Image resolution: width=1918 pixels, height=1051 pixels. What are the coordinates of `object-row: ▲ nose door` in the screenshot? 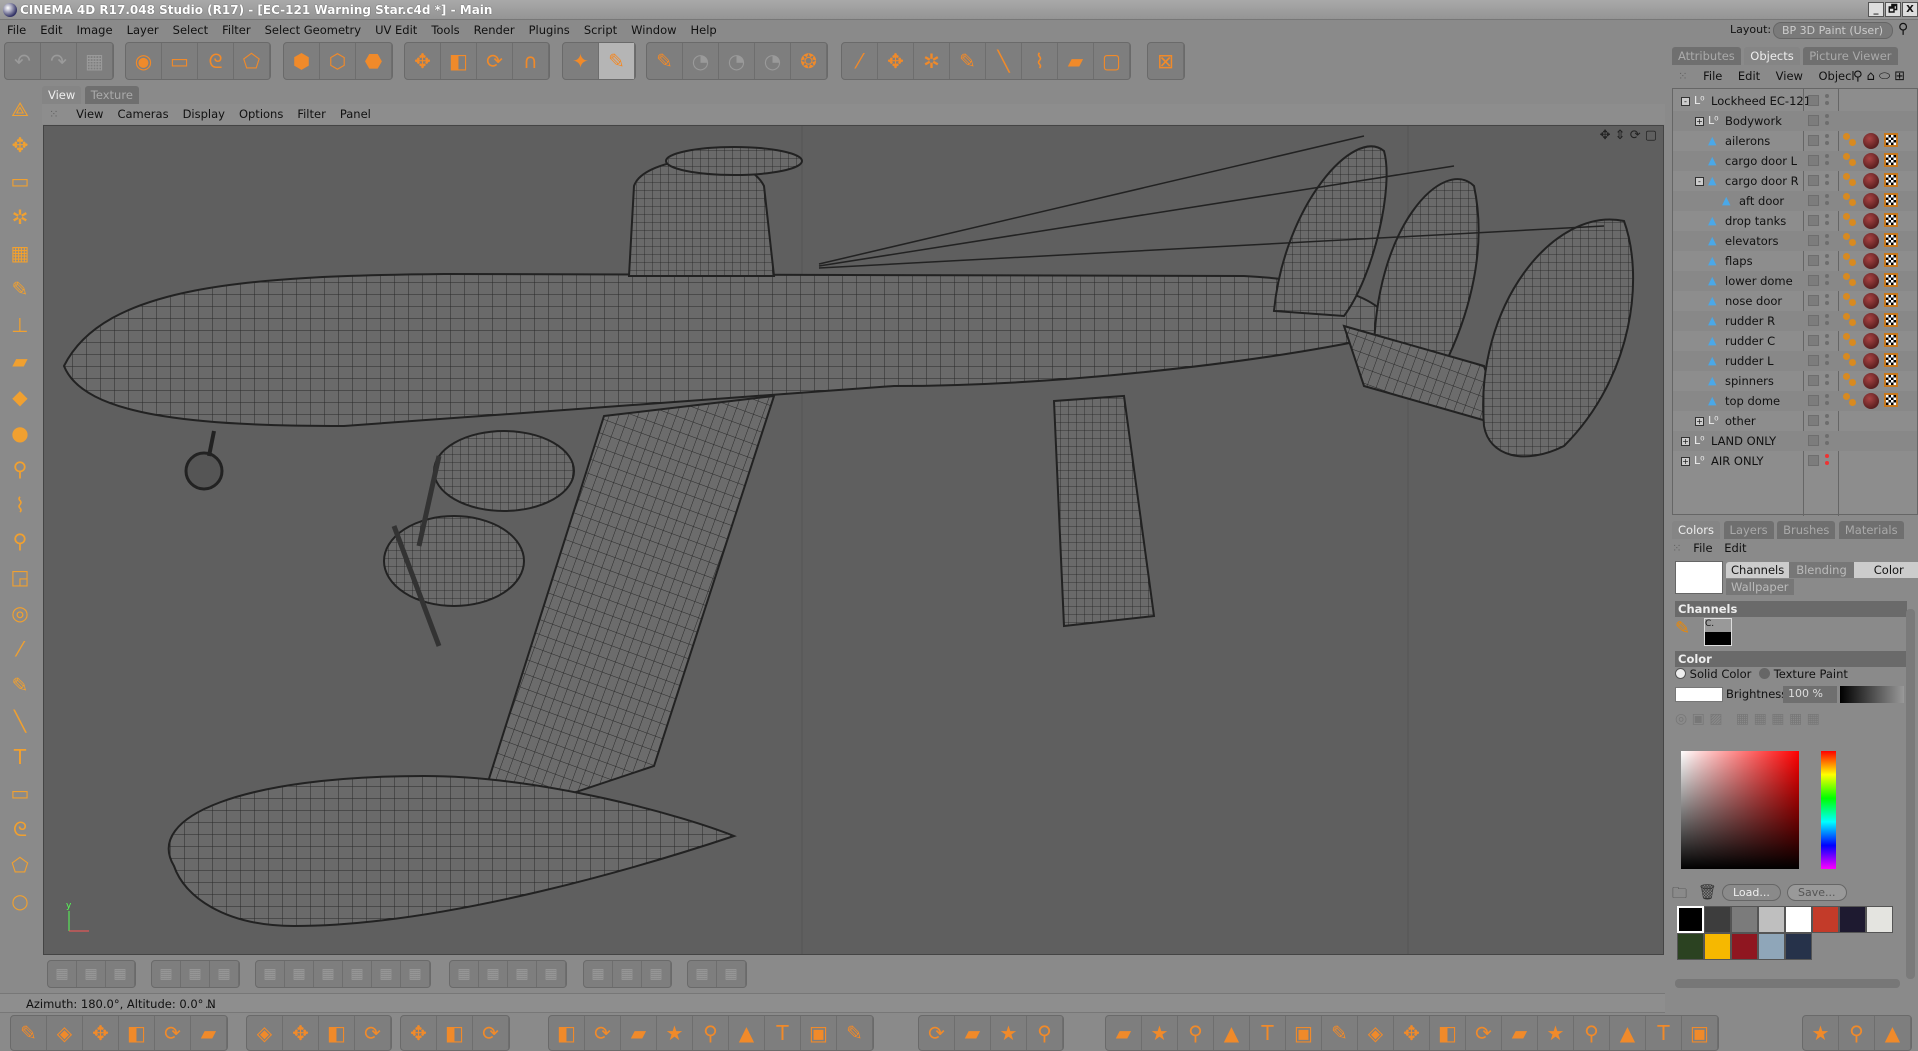 It's located at (1795, 301).